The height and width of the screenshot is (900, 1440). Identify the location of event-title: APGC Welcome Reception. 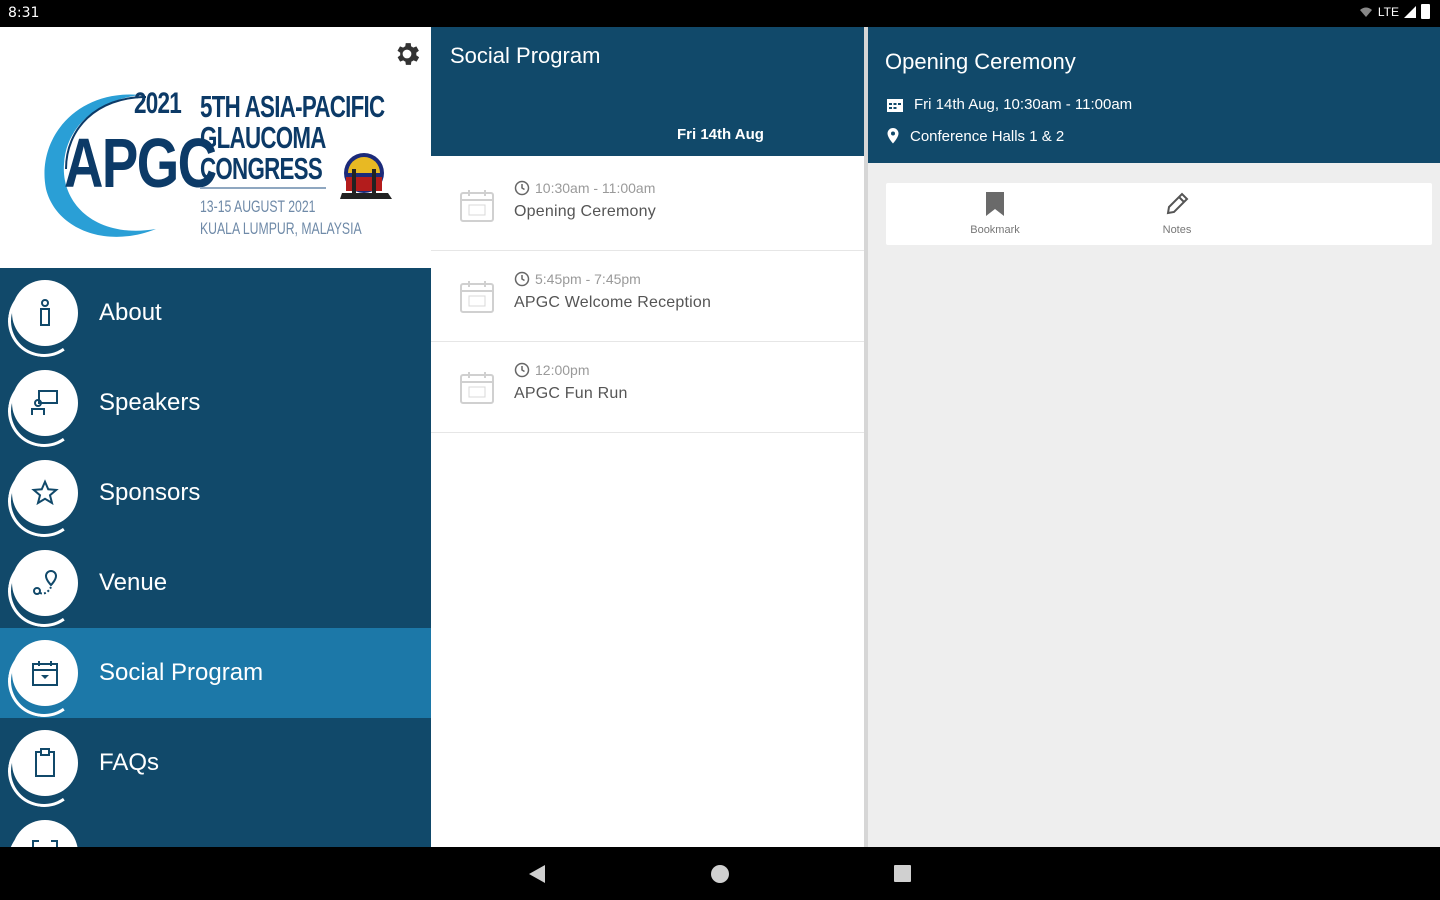
(613, 302).